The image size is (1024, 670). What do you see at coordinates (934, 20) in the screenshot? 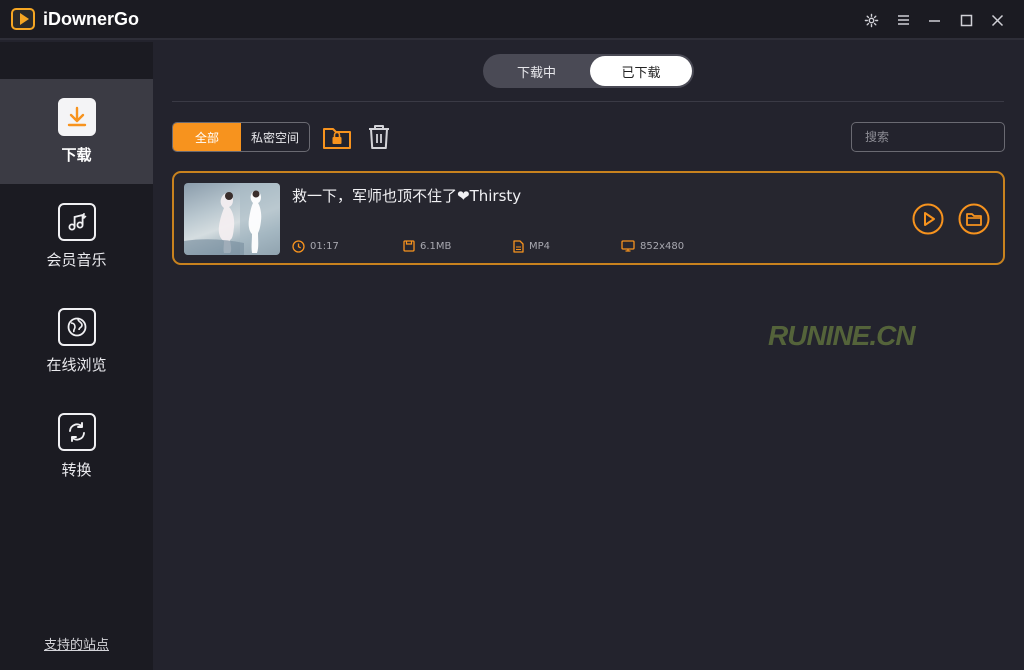
I see `minimize-icon` at bounding box center [934, 20].